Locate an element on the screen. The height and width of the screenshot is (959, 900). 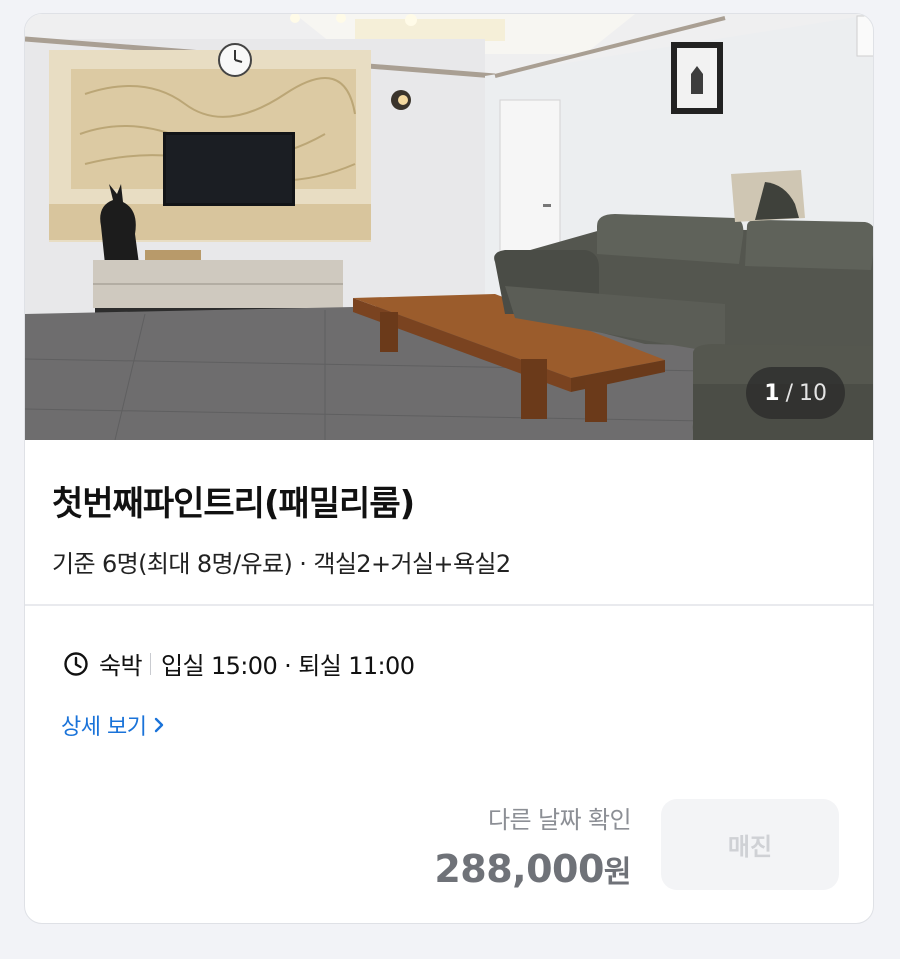
chevron-right-icon is located at coordinates (159, 725).